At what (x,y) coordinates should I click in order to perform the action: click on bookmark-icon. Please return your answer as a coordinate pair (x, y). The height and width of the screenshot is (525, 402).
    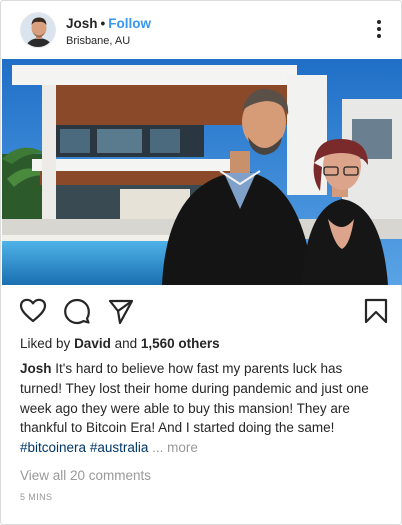
    Looking at the image, I should click on (376, 311).